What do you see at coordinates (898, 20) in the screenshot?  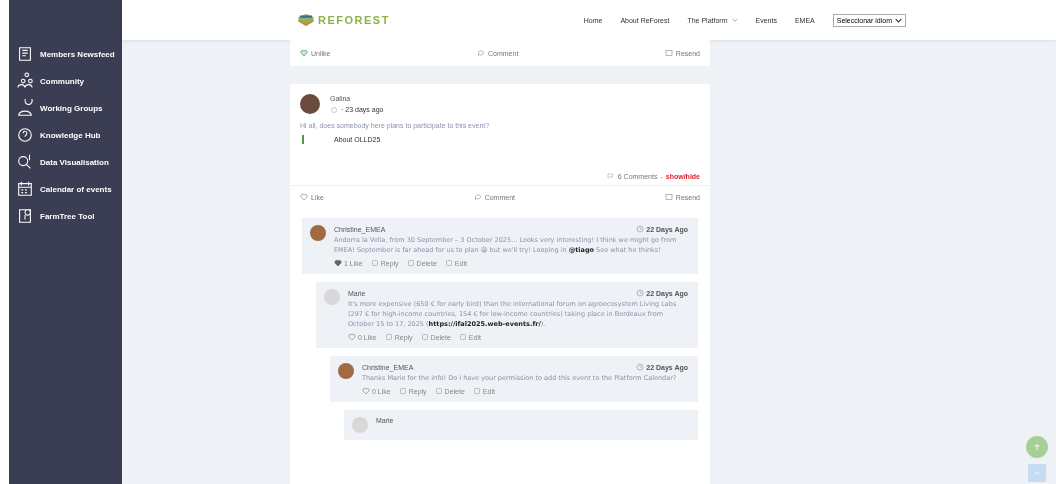 I see `chevron-down-icon` at bounding box center [898, 20].